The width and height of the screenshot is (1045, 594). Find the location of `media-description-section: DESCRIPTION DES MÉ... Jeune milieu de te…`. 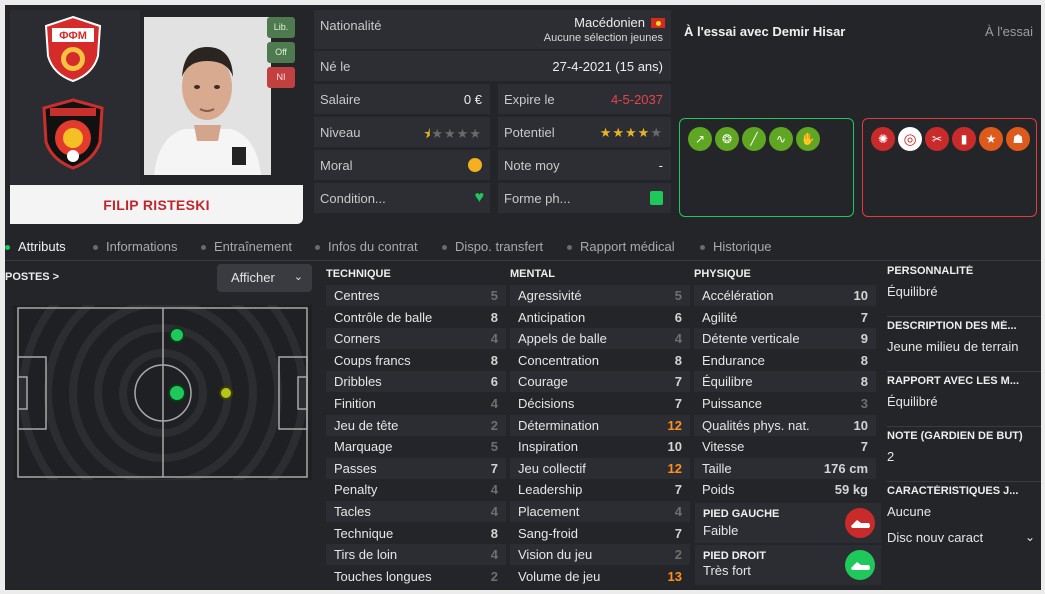

media-description-section: DESCRIPTION DES MÉ... Jeune milieu de te… is located at coordinates (964, 337).